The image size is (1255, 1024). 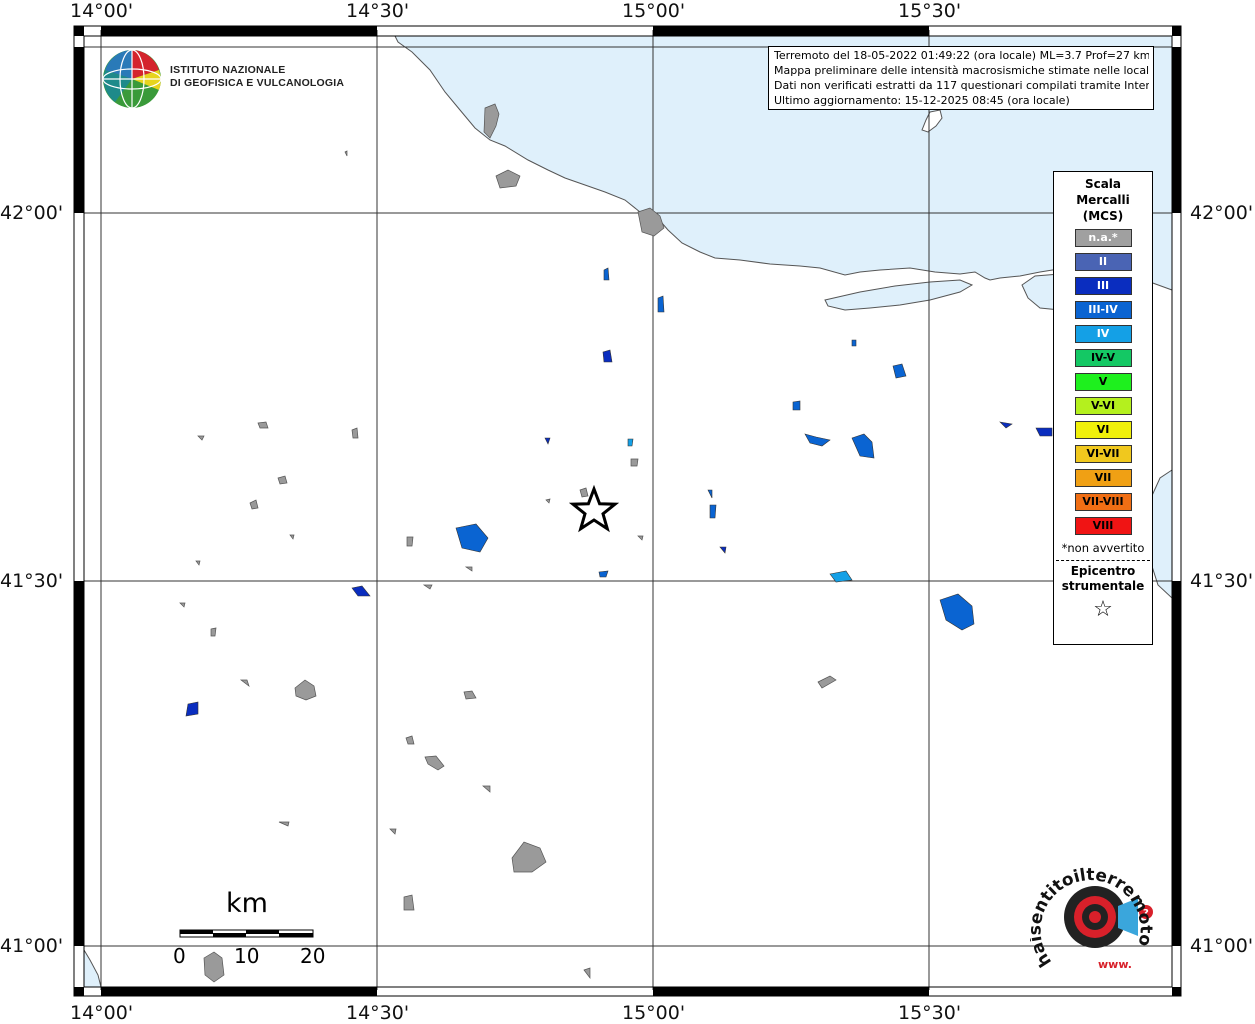 I want to click on scale-unit: km, so click(x=247, y=903).